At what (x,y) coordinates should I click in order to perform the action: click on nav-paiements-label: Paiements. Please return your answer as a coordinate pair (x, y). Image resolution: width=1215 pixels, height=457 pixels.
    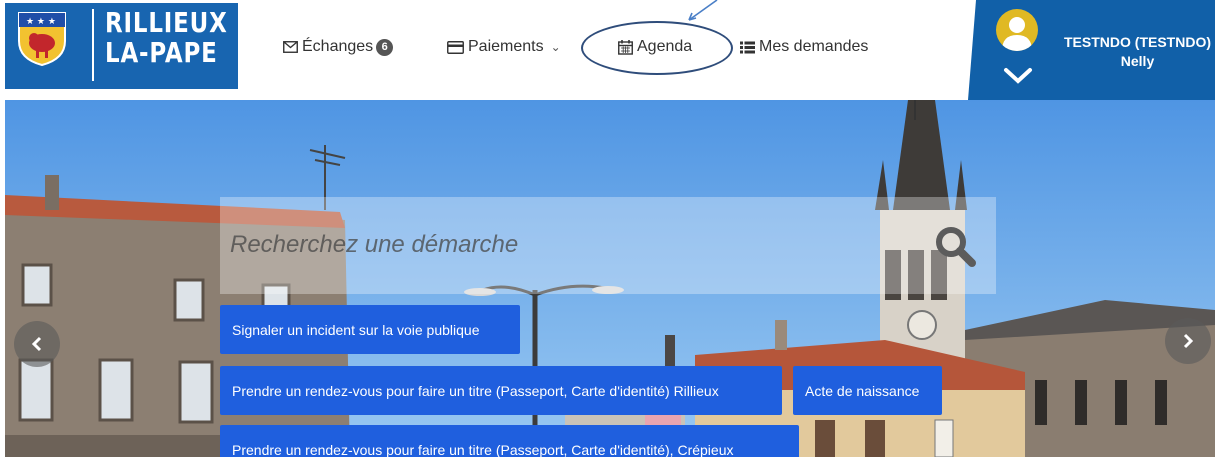
    Looking at the image, I should click on (506, 46).